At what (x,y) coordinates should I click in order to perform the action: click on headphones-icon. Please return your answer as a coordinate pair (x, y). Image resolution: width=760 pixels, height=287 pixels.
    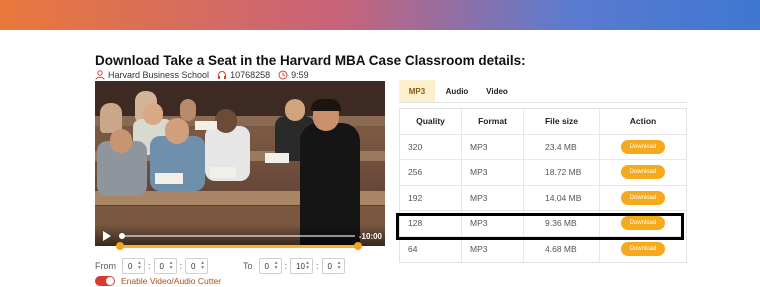
    Looking at the image, I should click on (222, 75).